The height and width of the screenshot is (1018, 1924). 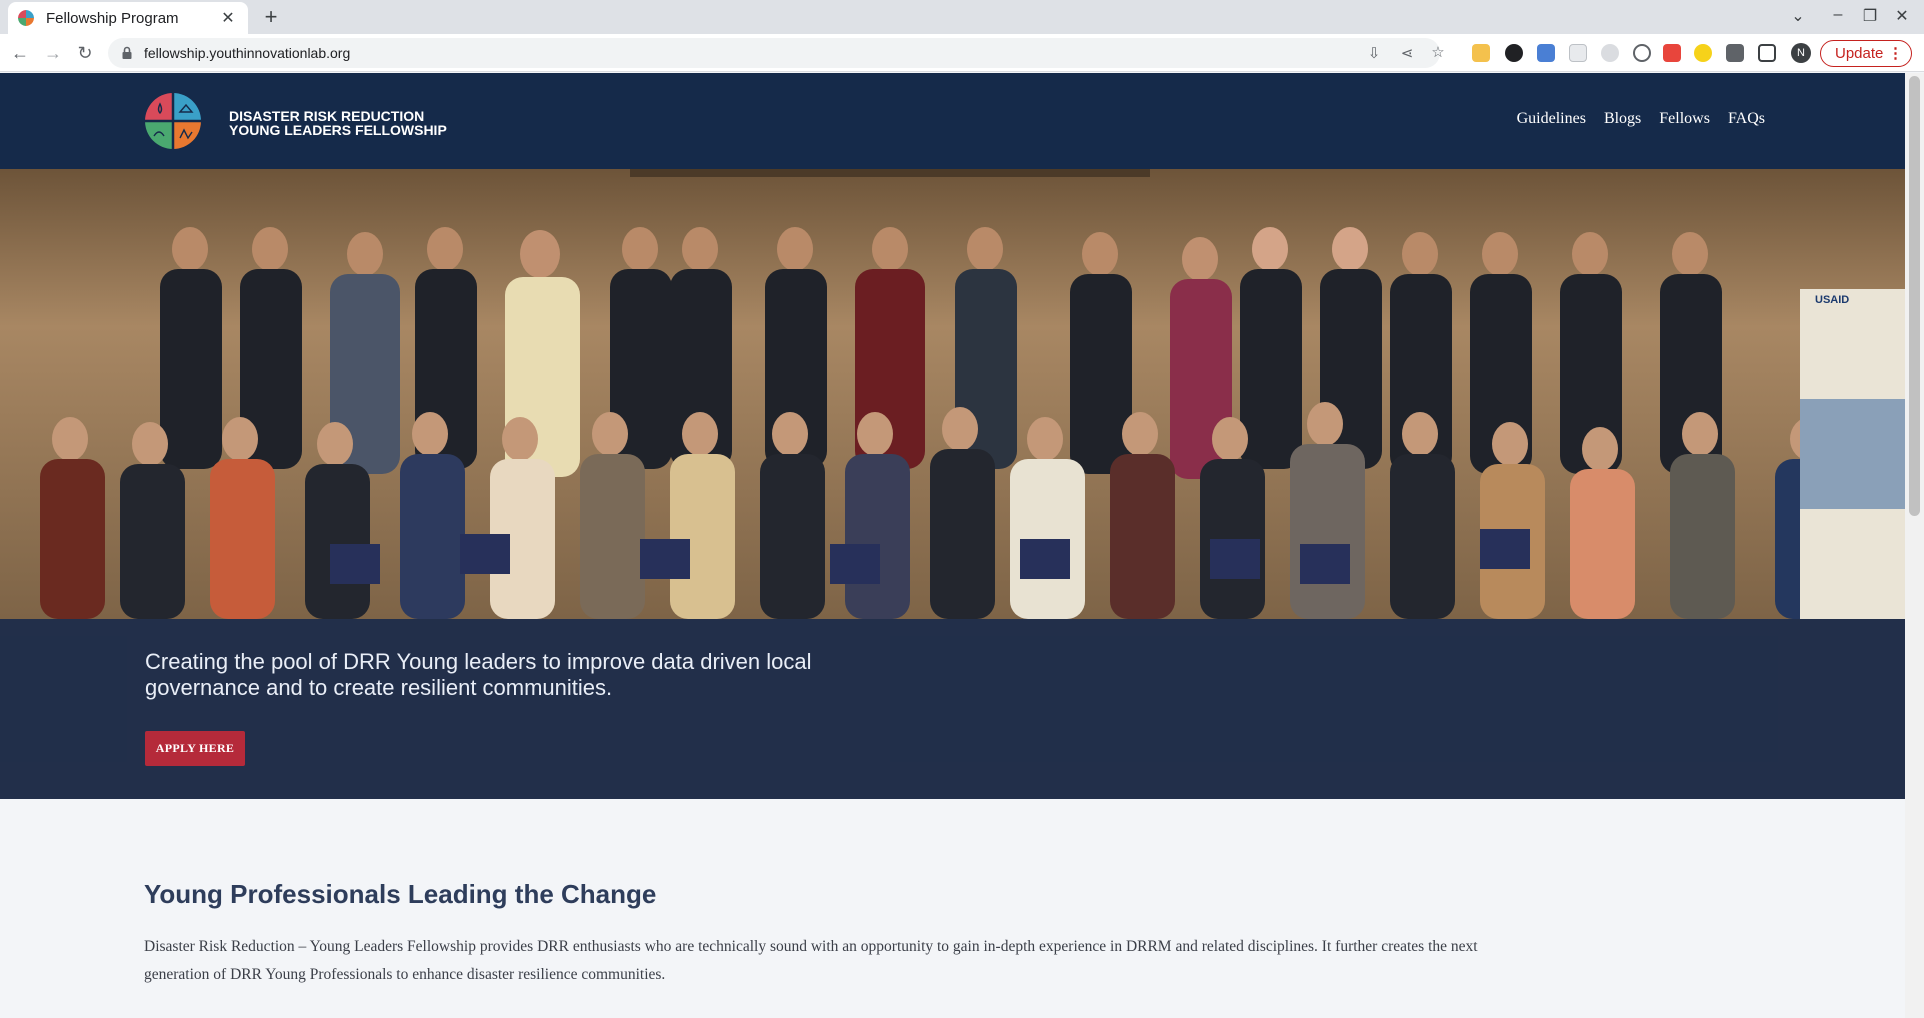 I want to click on scrollbar-thumb, so click(x=1914, y=296).